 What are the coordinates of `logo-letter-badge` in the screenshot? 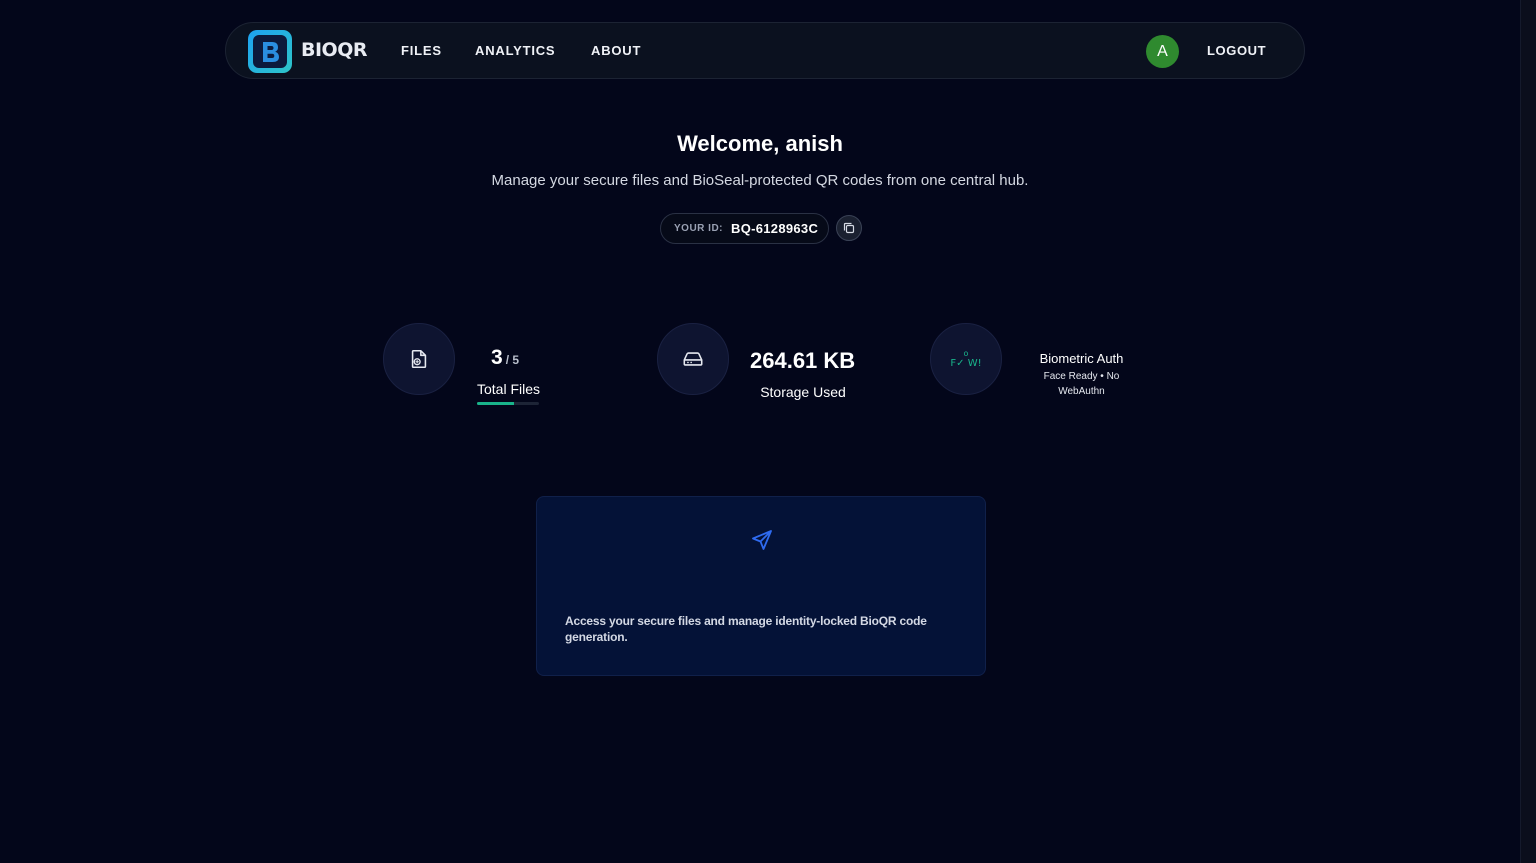 It's located at (270, 51).